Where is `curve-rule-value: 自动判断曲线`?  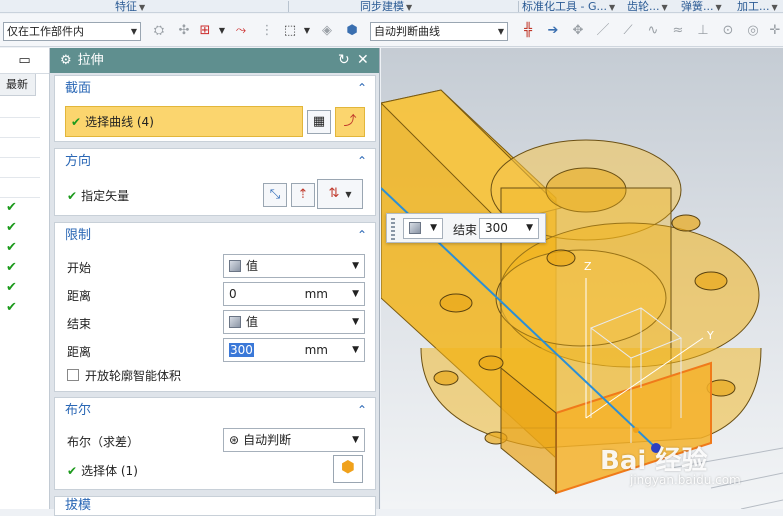
curve-rule-value: 自动判断曲线 is located at coordinates (407, 31).